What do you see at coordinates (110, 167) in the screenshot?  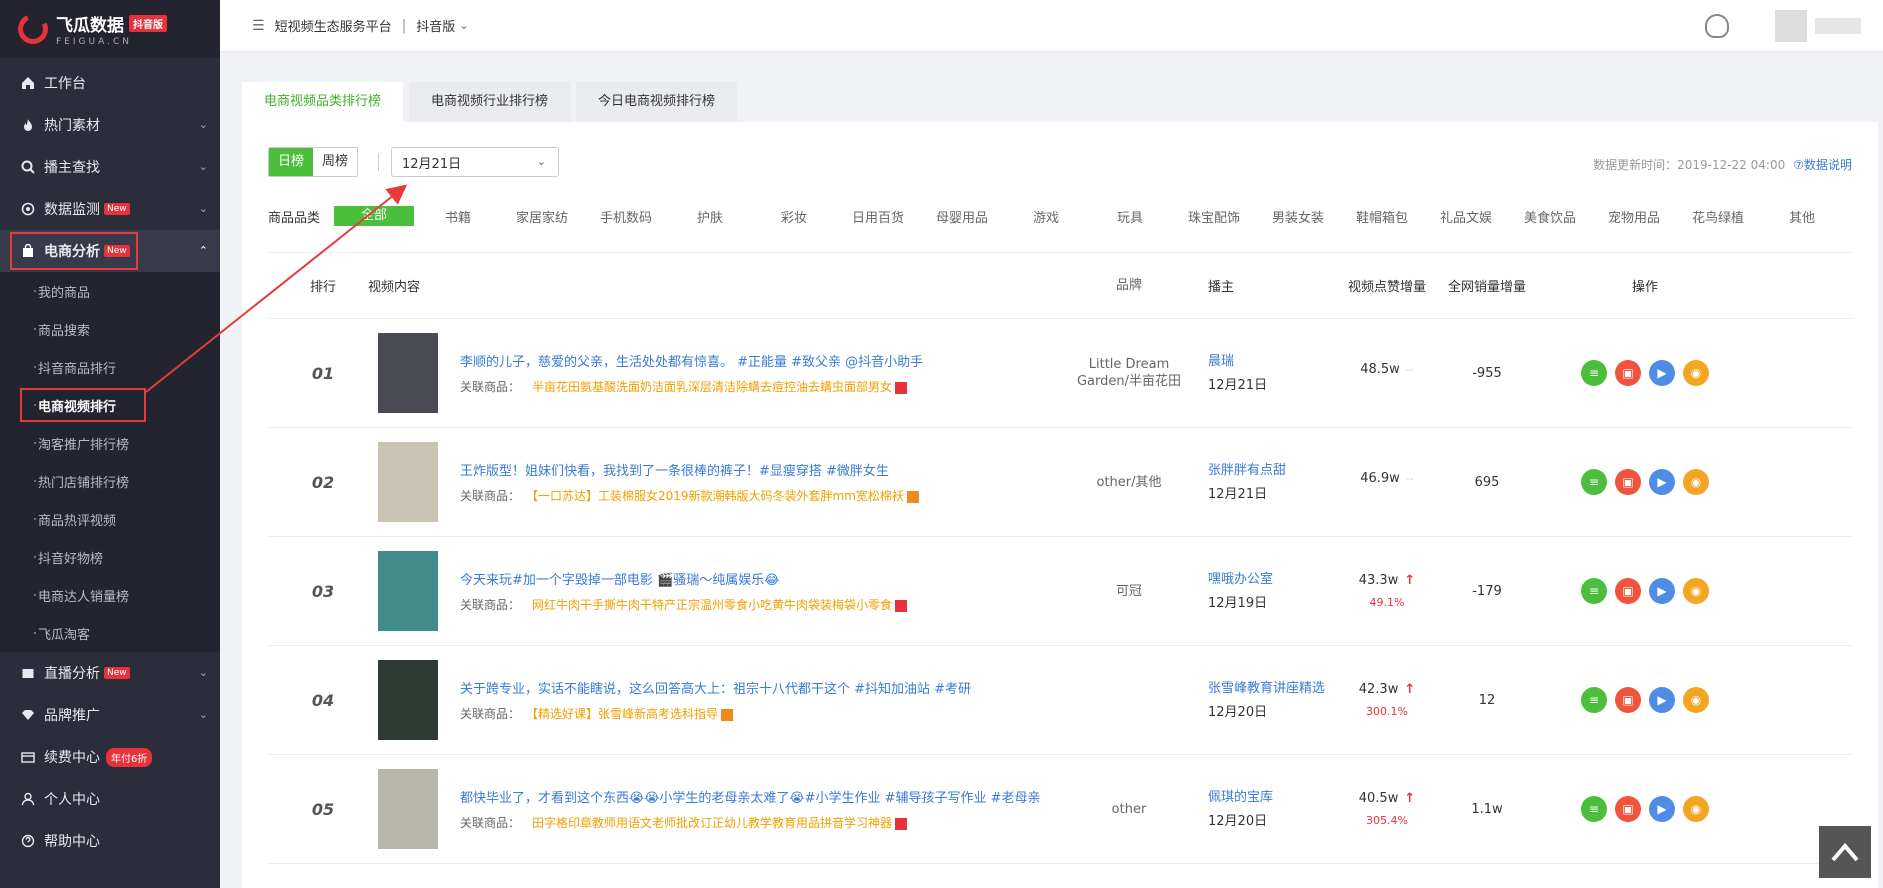 I see `sidebar-item-anchor-search: 播主查找 ⌄` at bounding box center [110, 167].